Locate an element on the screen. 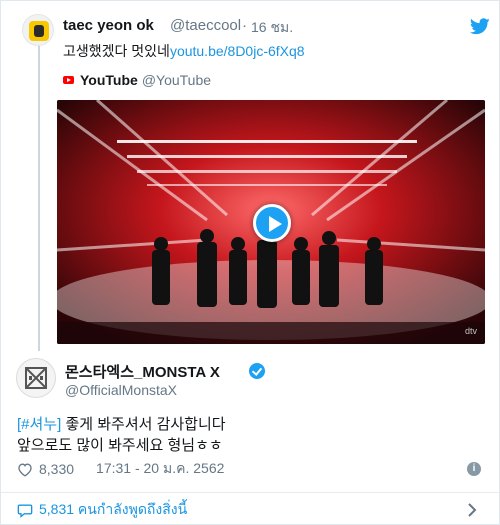 The image size is (500, 525). conversation-link: 5,831 คนกำลังพูดถึงสิ่งนี้ is located at coordinates (102, 510).